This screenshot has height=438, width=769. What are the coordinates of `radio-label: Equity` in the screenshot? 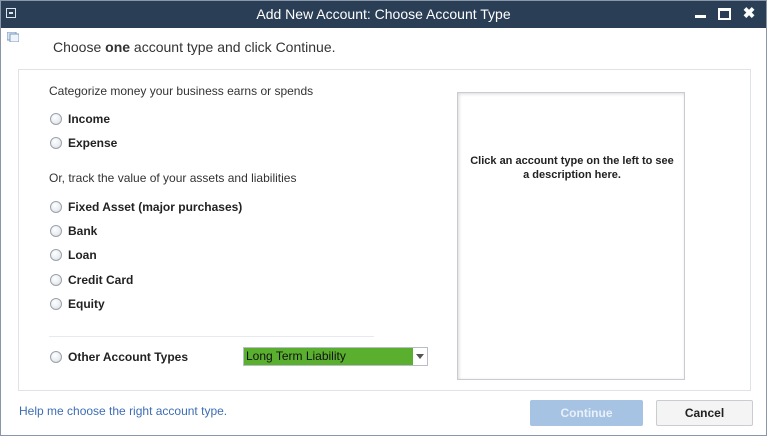 It's located at (86, 304).